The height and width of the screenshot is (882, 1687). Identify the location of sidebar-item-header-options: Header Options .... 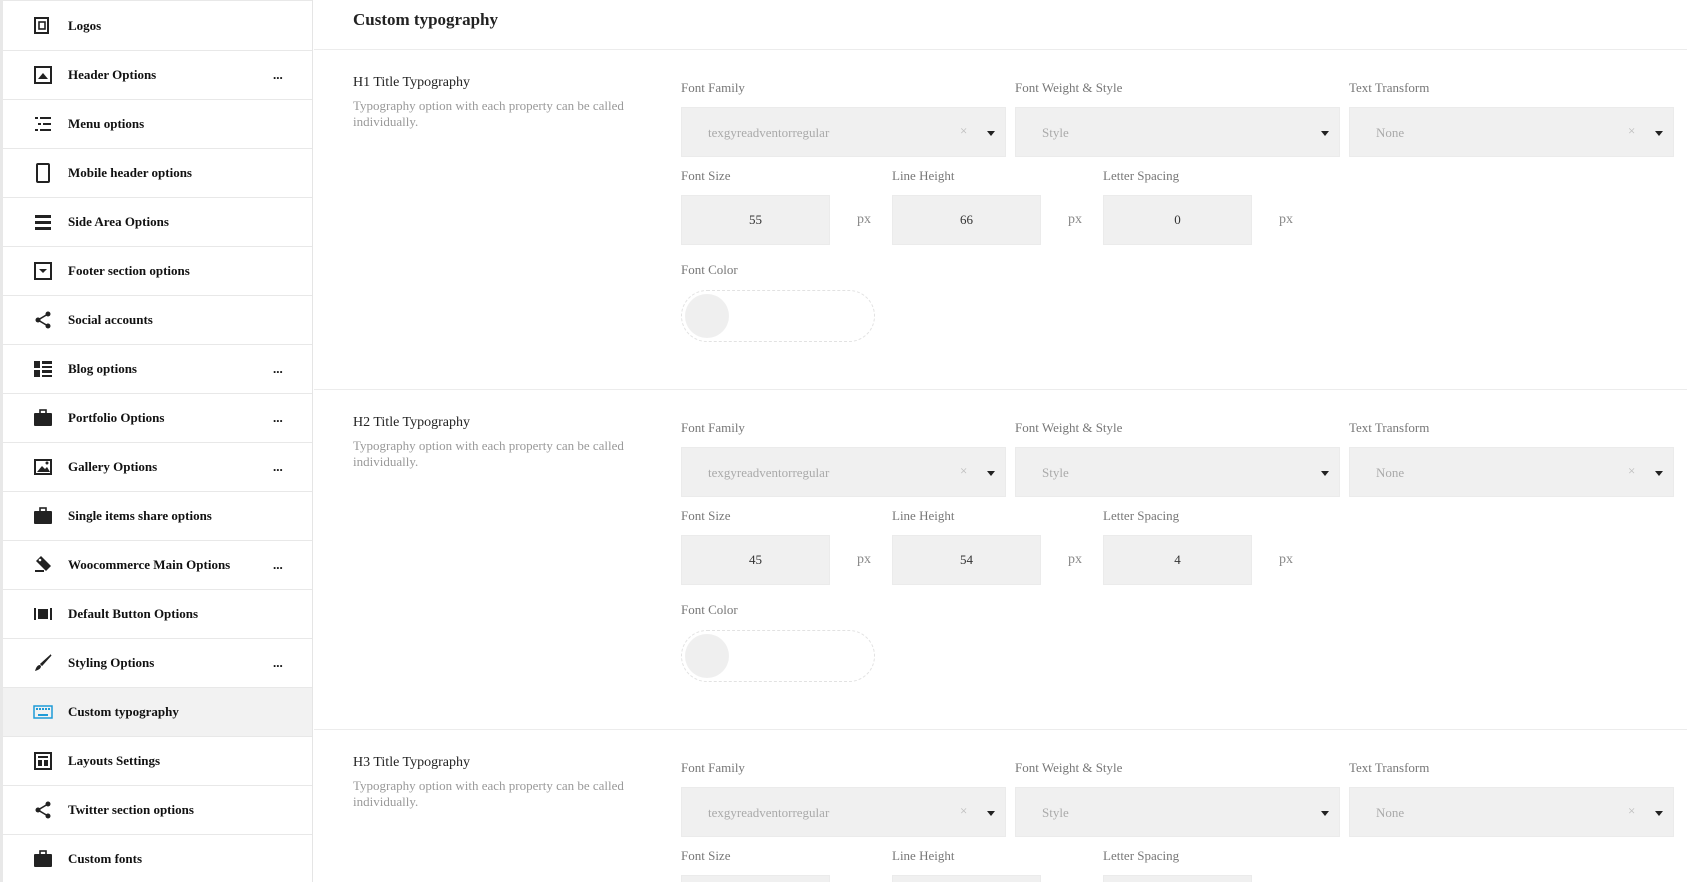
(157, 75).